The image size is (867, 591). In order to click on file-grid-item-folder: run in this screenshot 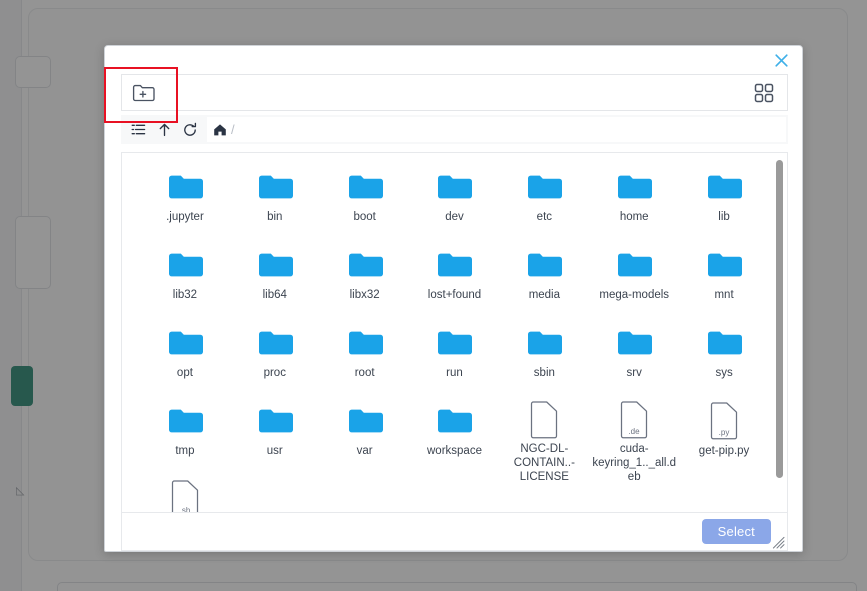, I will do `click(455, 360)`.